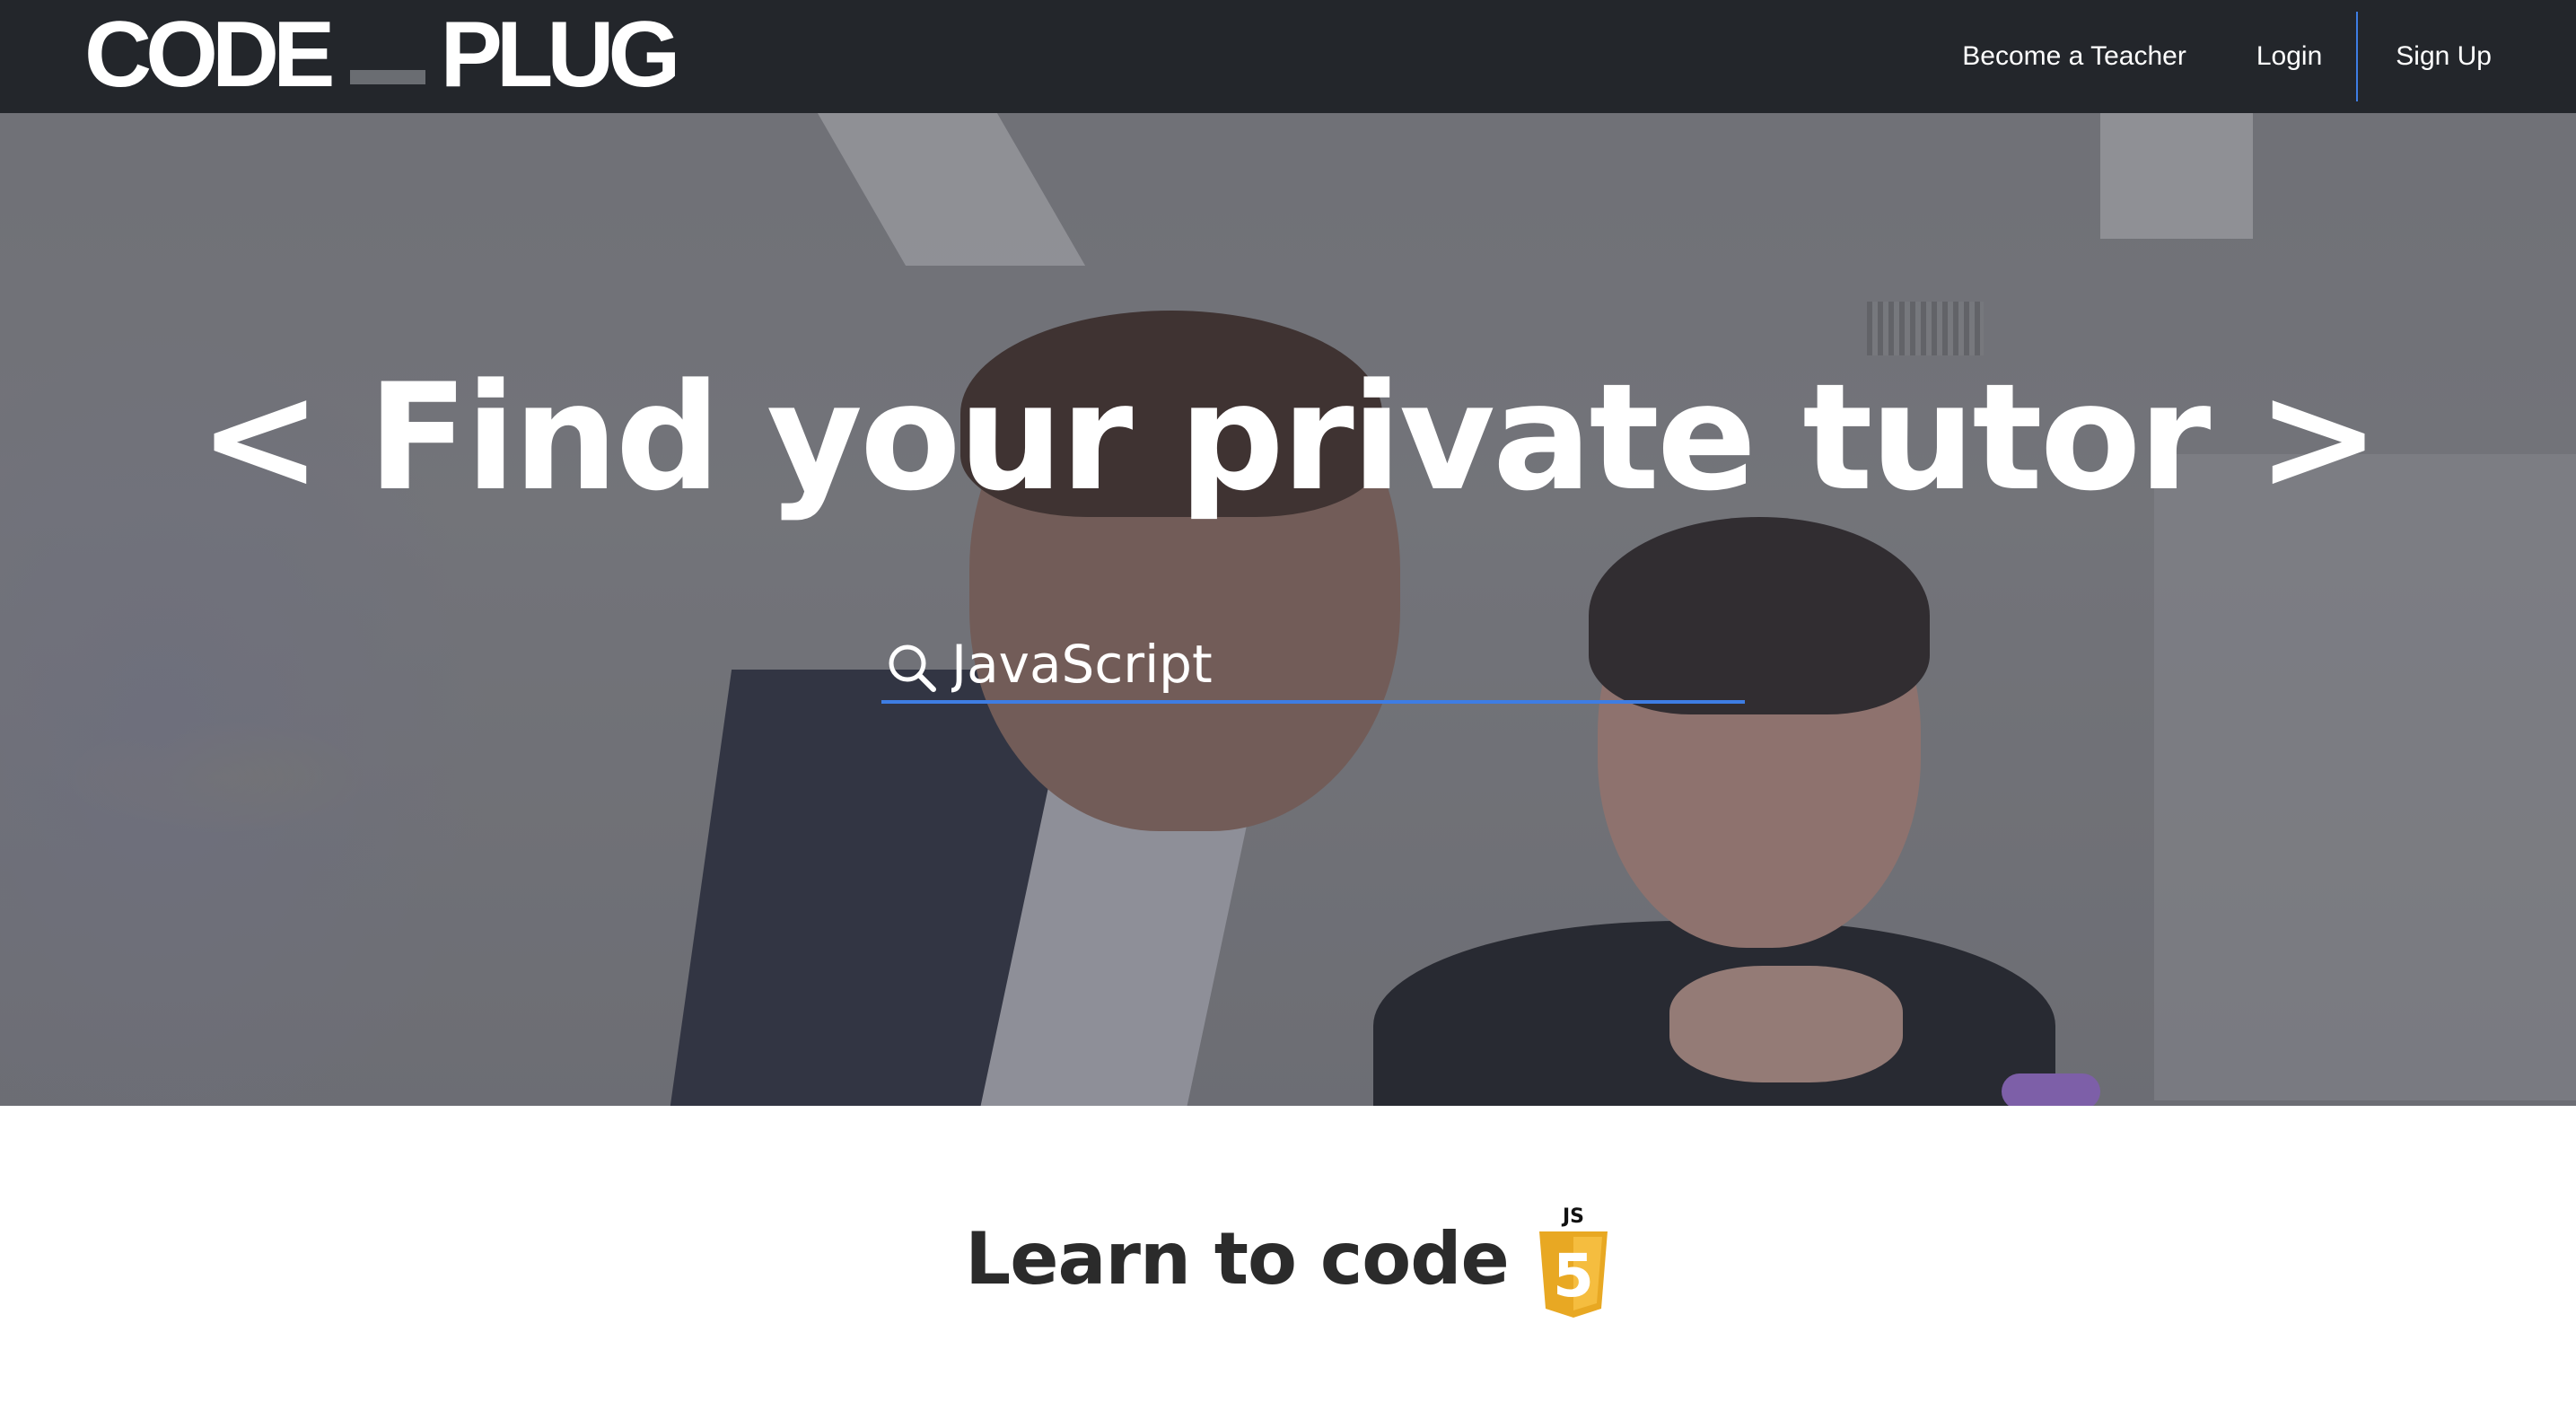 The image size is (2576, 1402). What do you see at coordinates (1573, 1276) in the screenshot?
I see `badge-number: 5` at bounding box center [1573, 1276].